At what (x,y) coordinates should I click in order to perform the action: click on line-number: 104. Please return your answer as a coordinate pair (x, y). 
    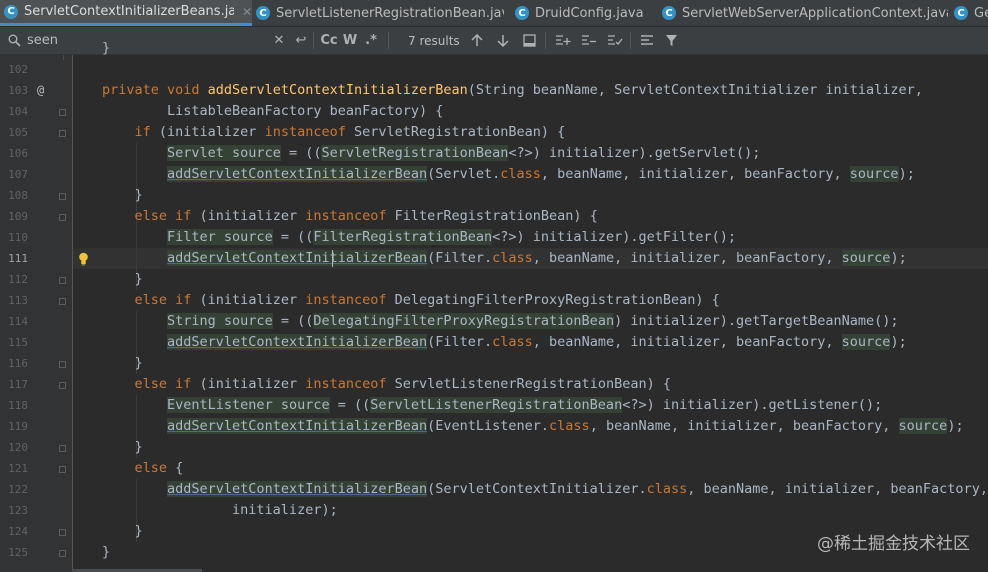
    Looking at the image, I should click on (18, 111).